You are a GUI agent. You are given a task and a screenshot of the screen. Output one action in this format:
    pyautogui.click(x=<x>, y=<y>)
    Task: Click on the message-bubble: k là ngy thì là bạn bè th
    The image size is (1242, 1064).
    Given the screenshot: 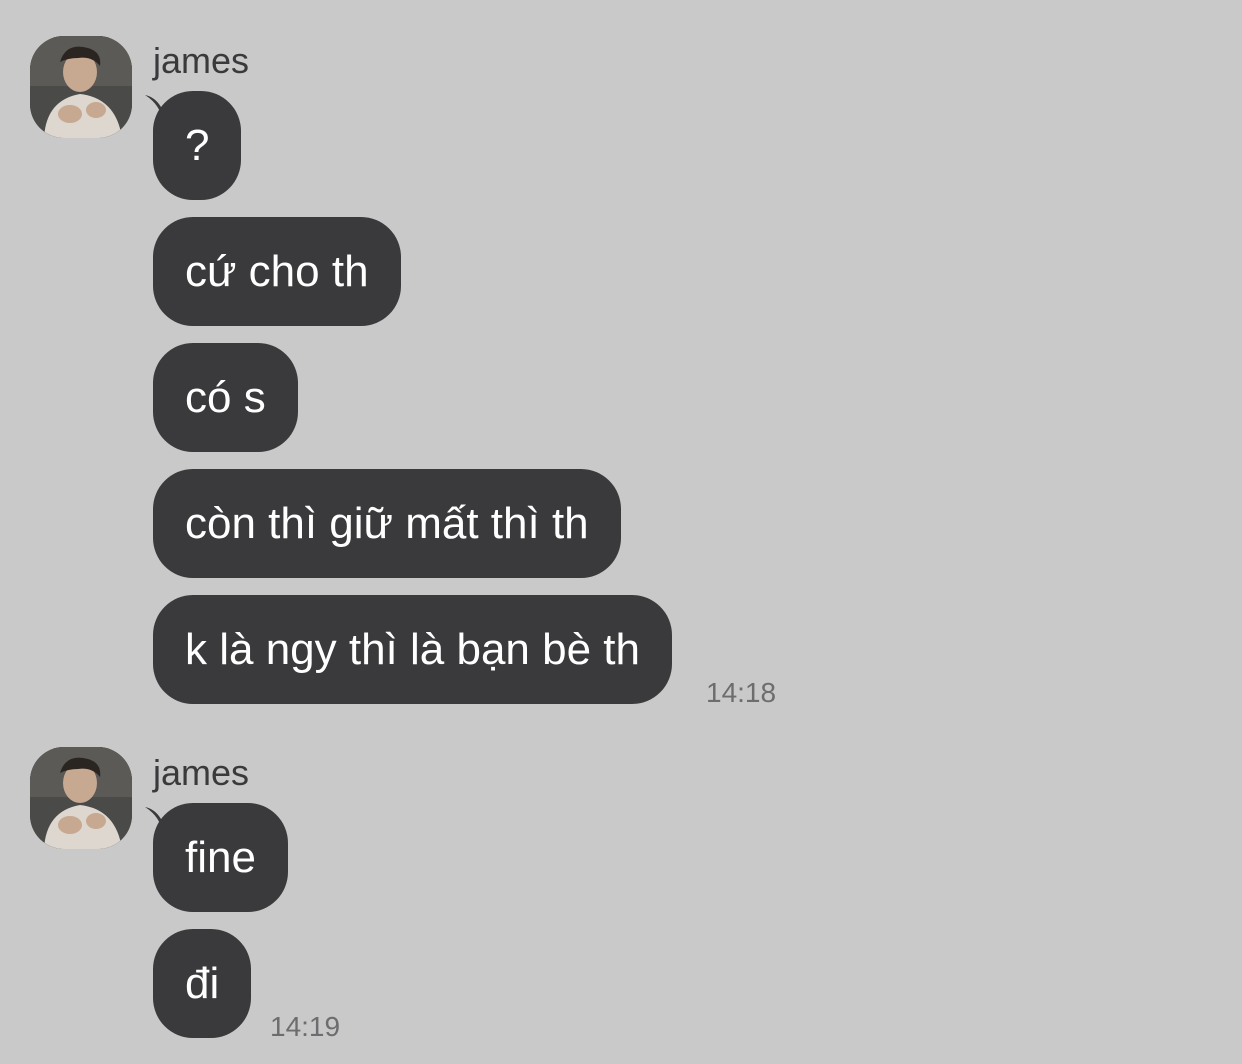 What is the action you would take?
    pyautogui.click(x=412, y=649)
    